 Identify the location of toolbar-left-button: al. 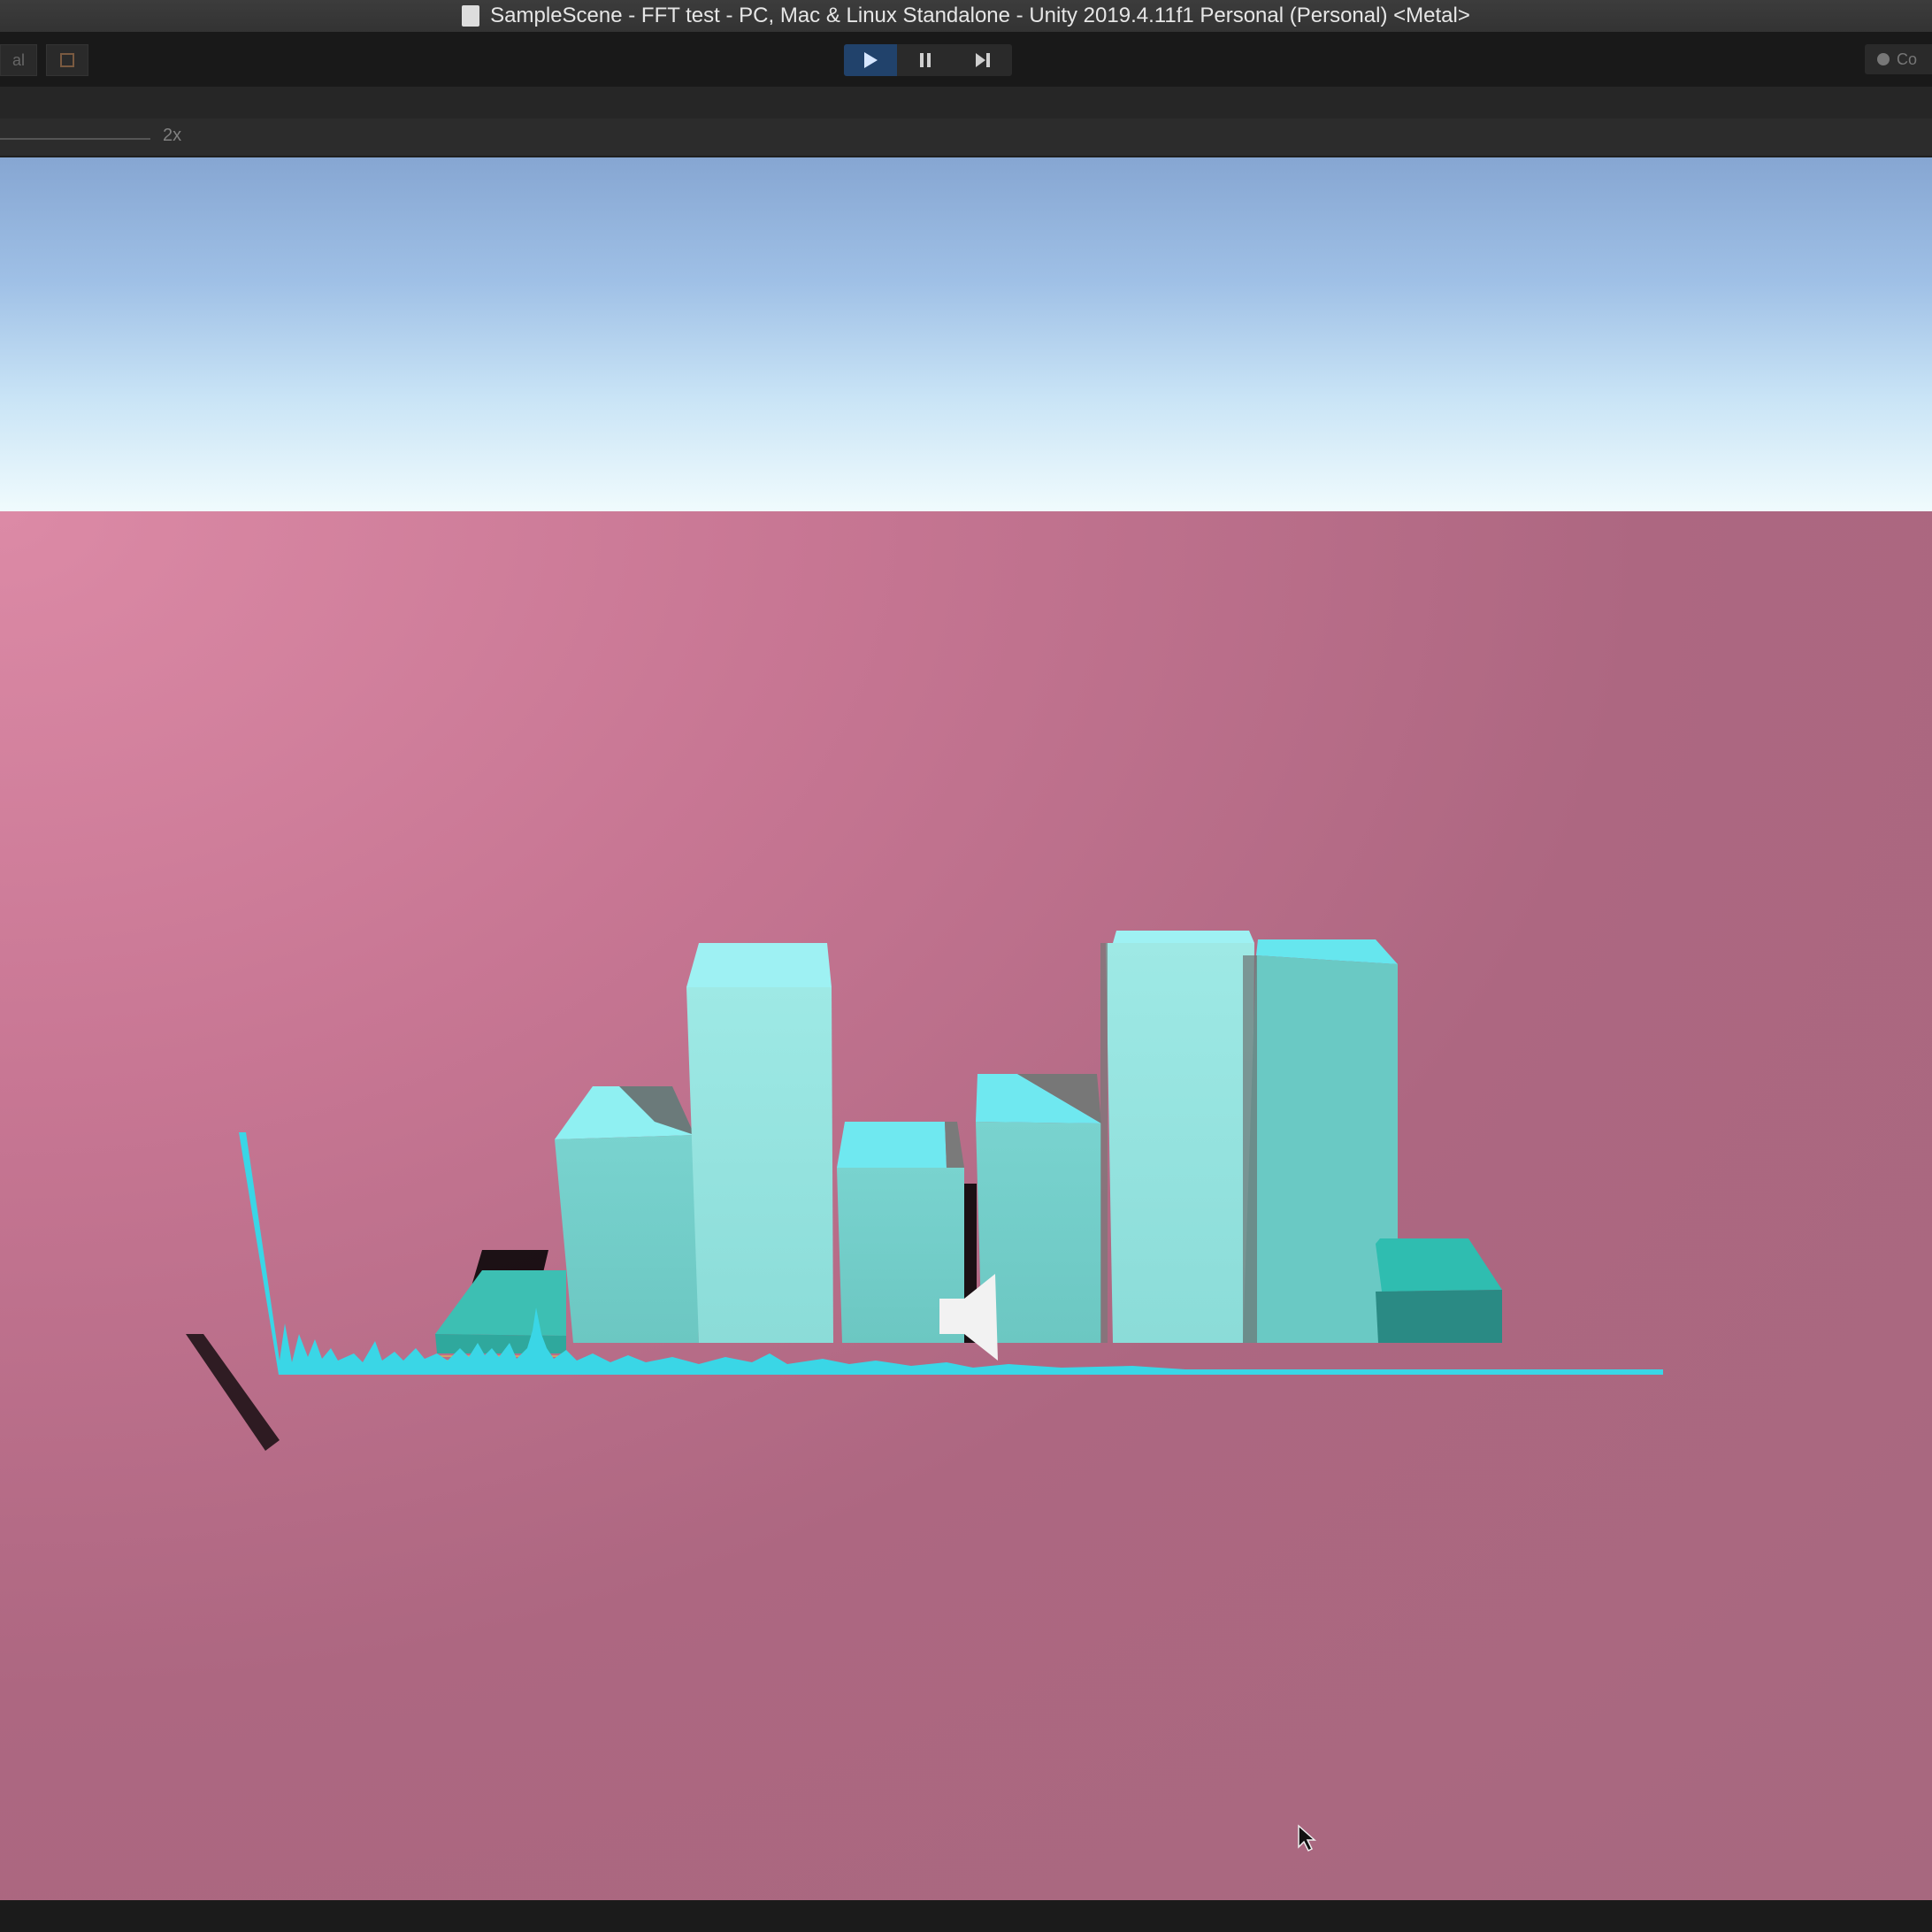
(18, 60).